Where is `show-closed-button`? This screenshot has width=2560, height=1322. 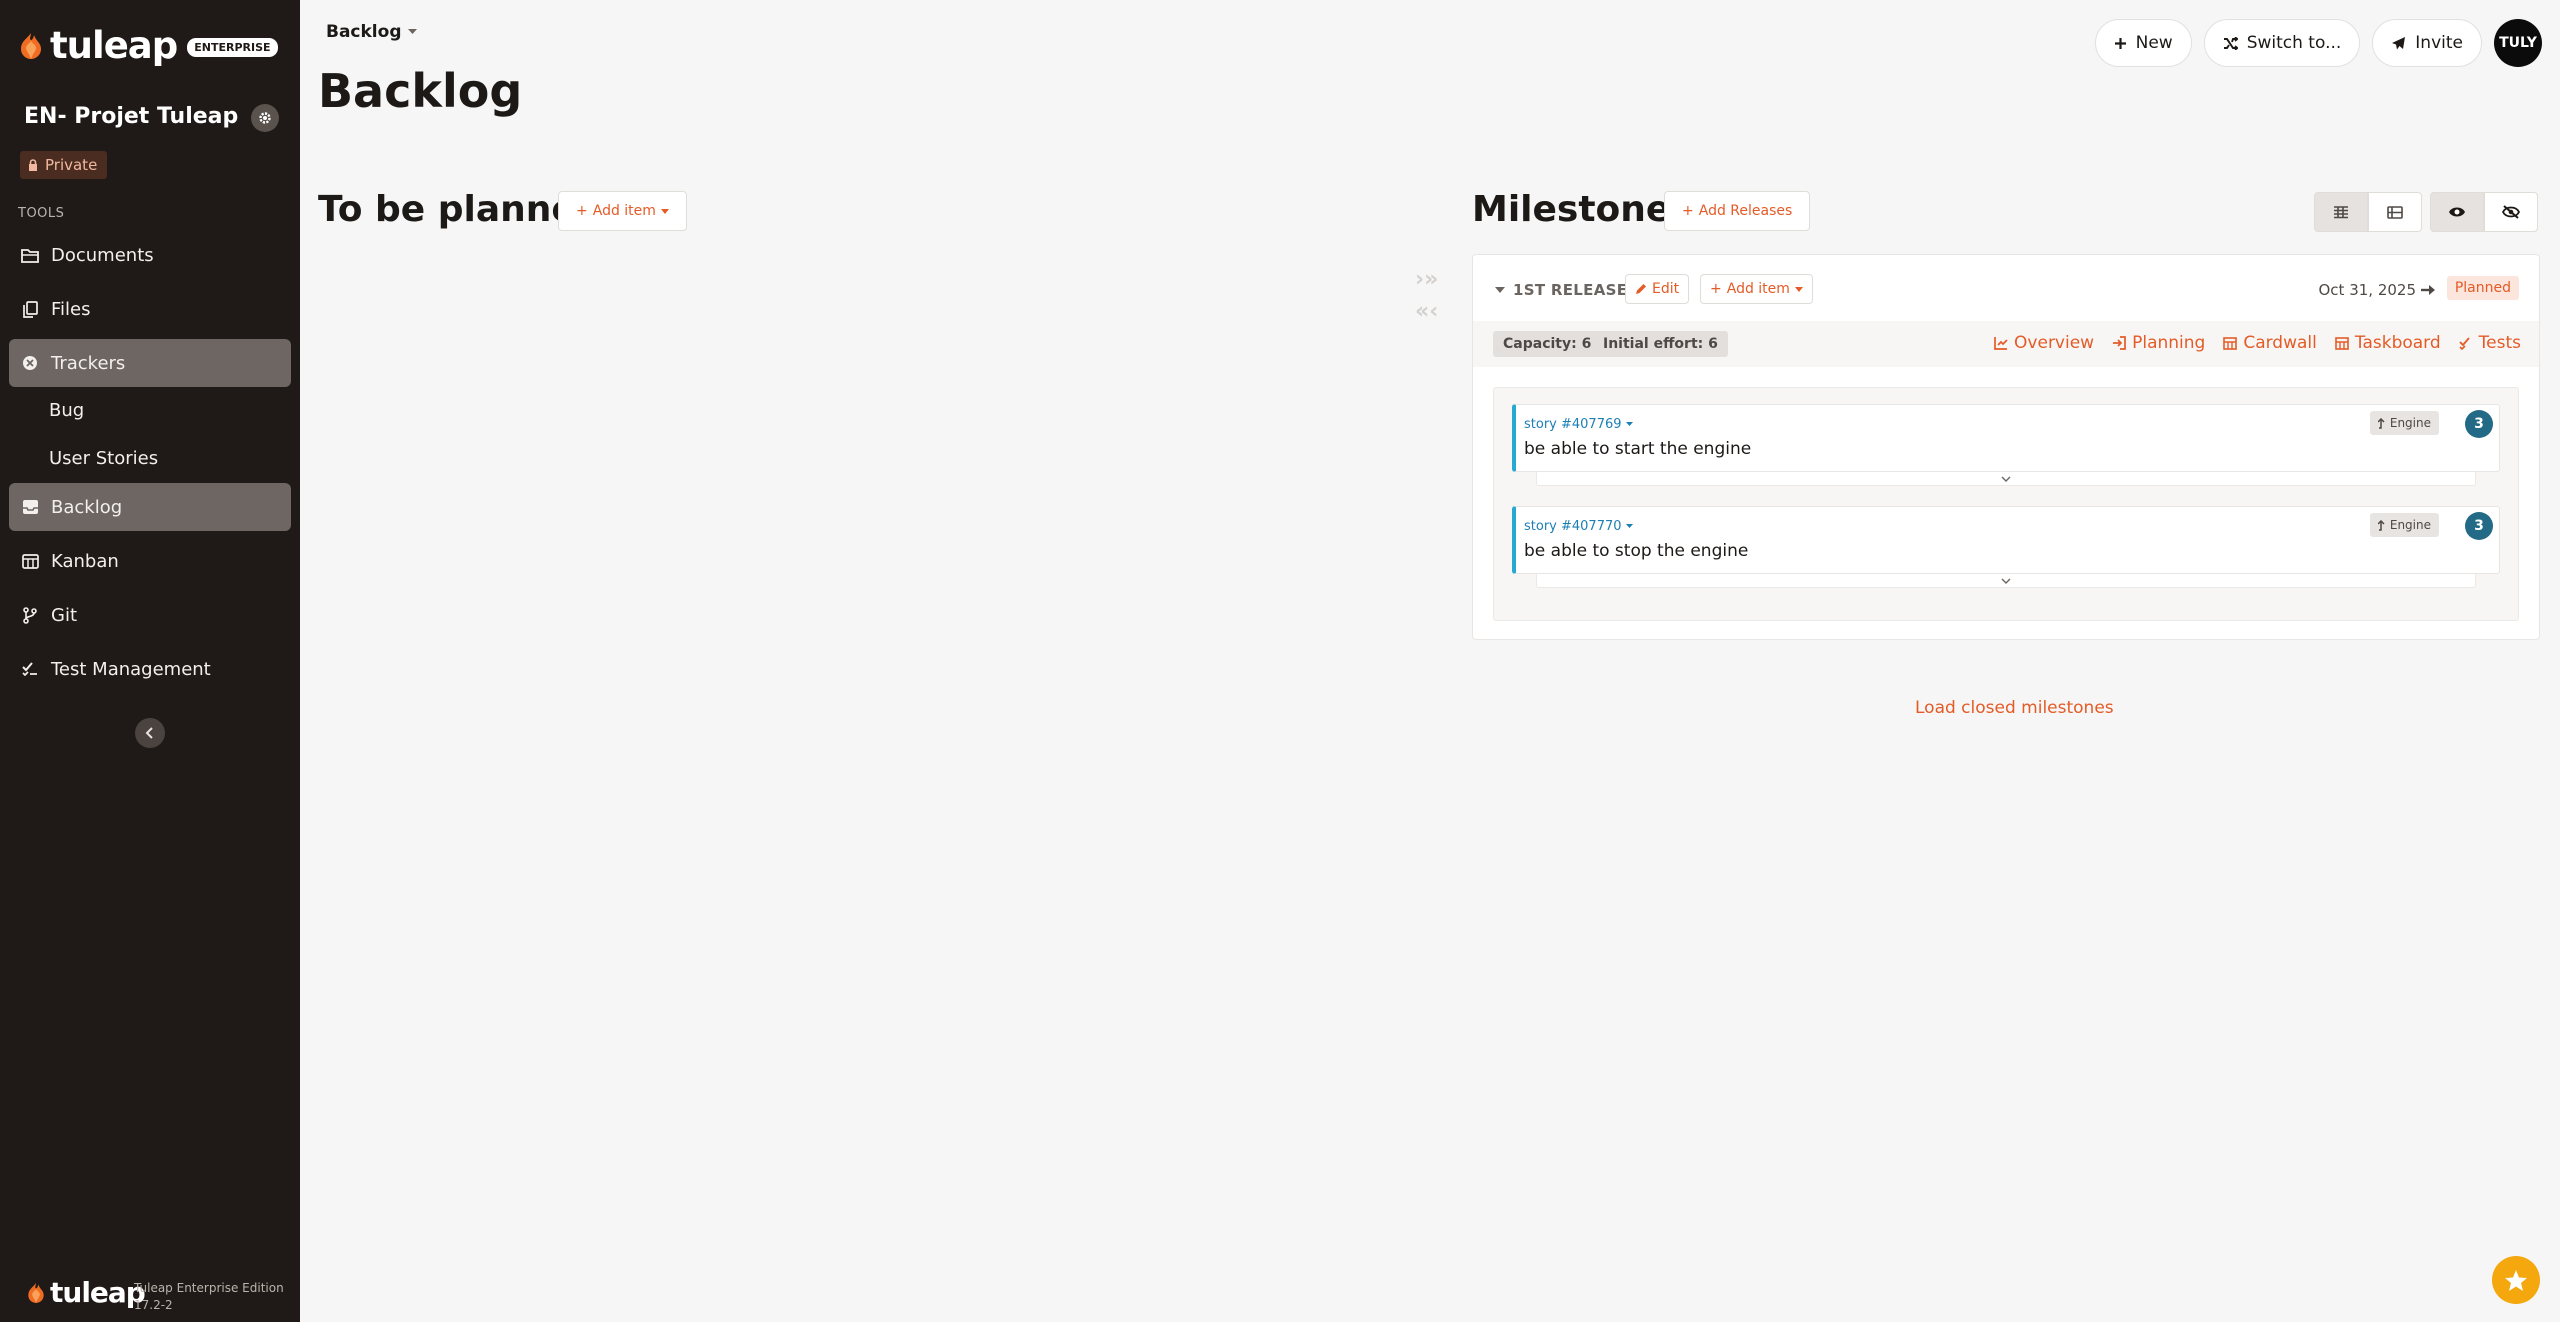 show-closed-button is located at coordinates (2457, 212).